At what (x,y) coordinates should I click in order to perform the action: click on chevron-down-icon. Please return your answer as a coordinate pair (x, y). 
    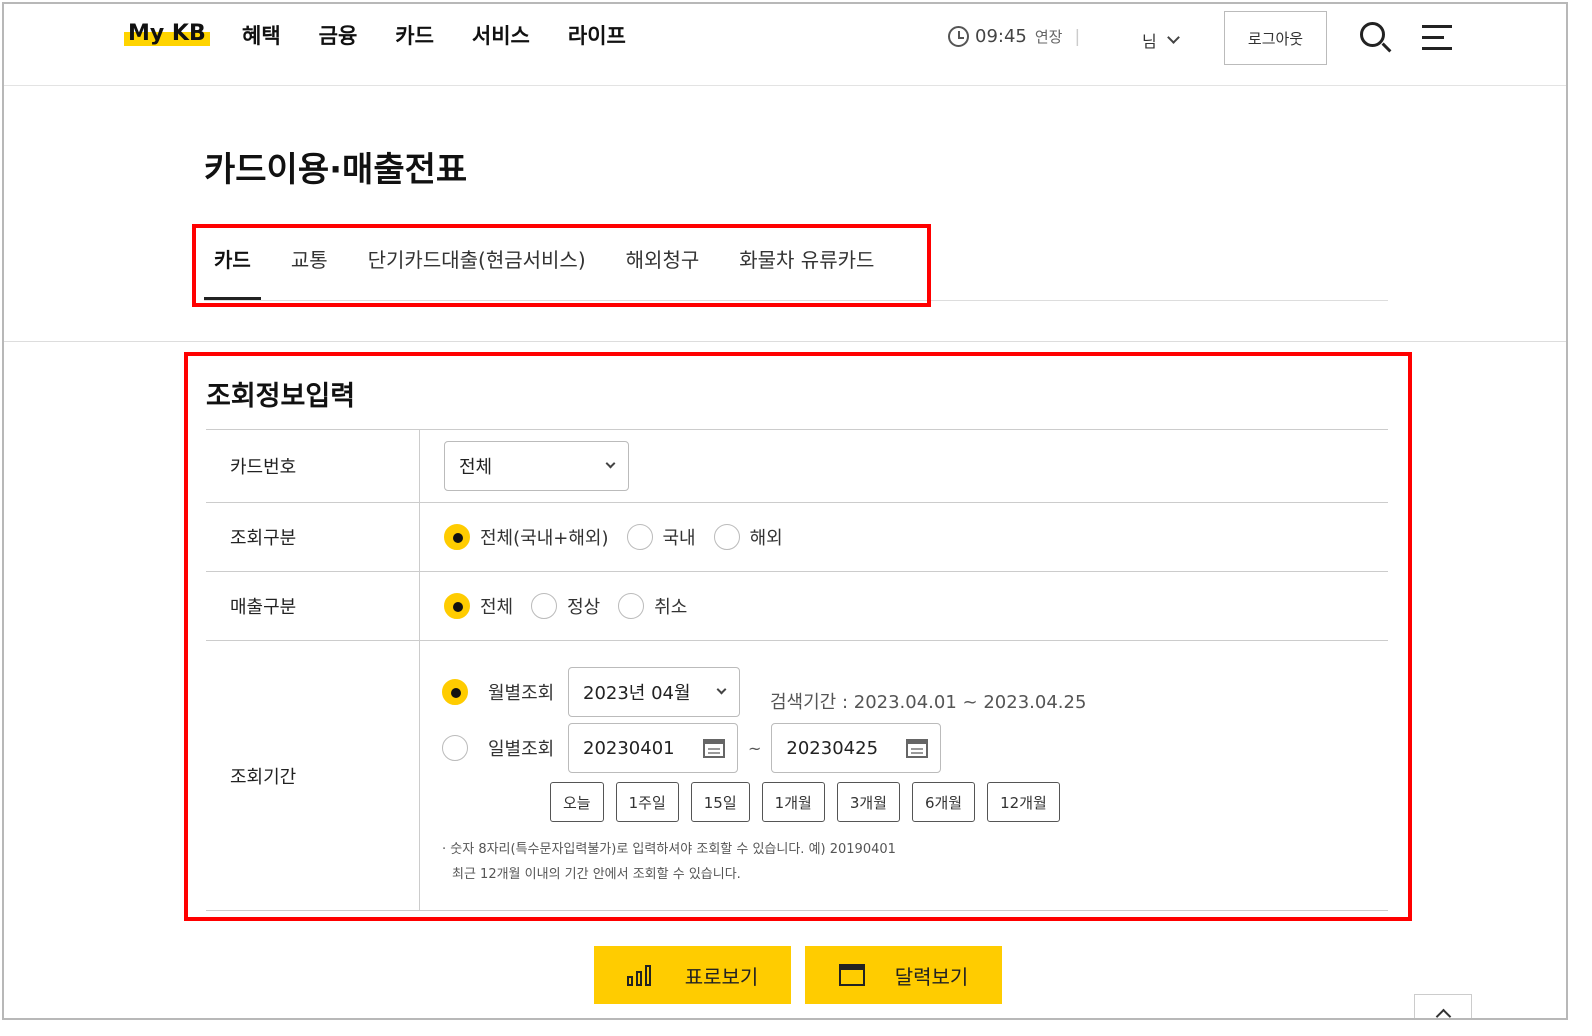
    Looking at the image, I should click on (1173, 37).